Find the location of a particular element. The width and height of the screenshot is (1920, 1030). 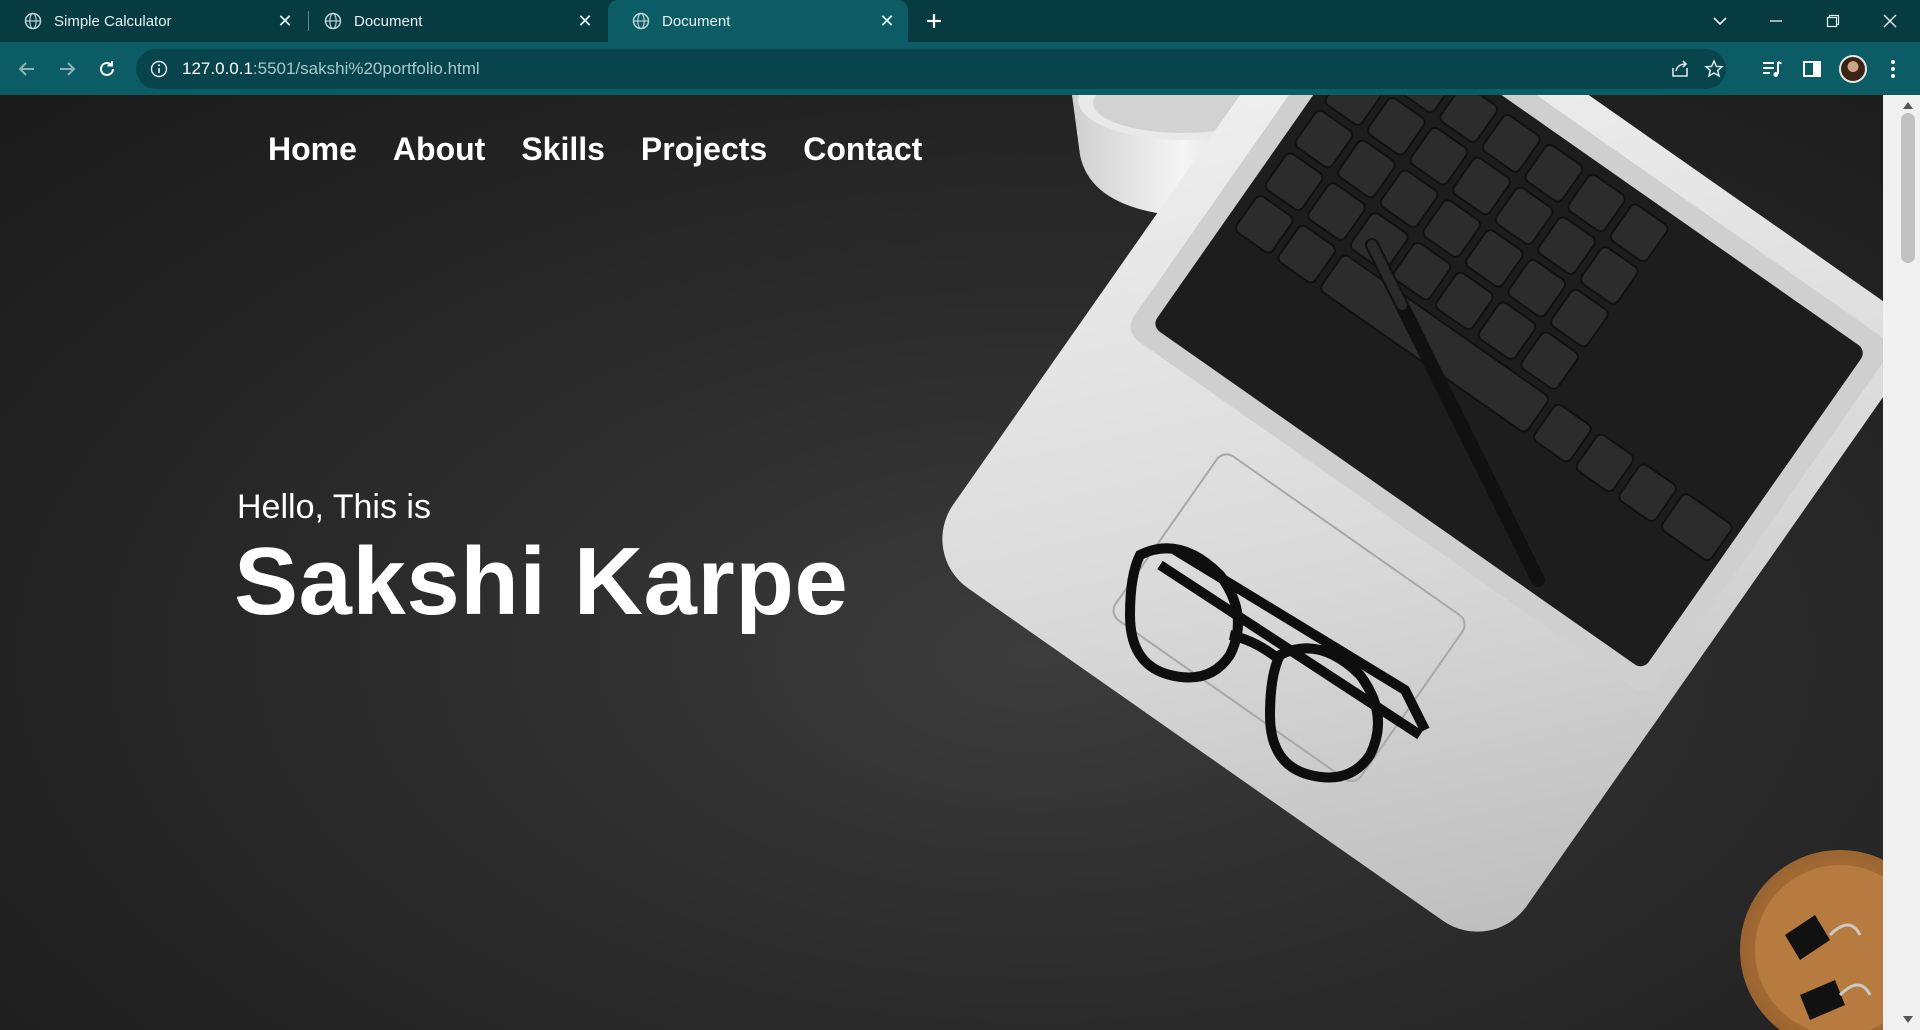

share-icon is located at coordinates (1680, 68).